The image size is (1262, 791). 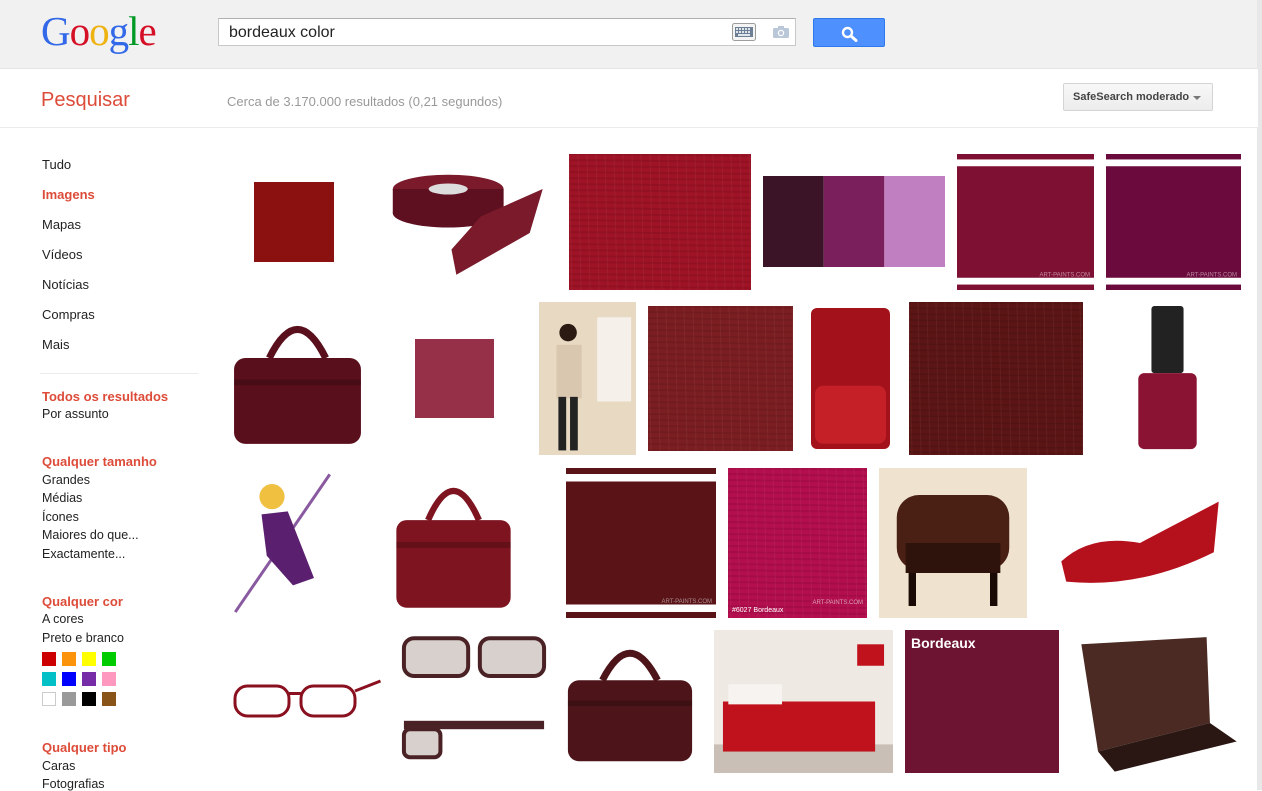 What do you see at coordinates (60, 517) in the screenshot?
I see `filter-size-icones: Ícones` at bounding box center [60, 517].